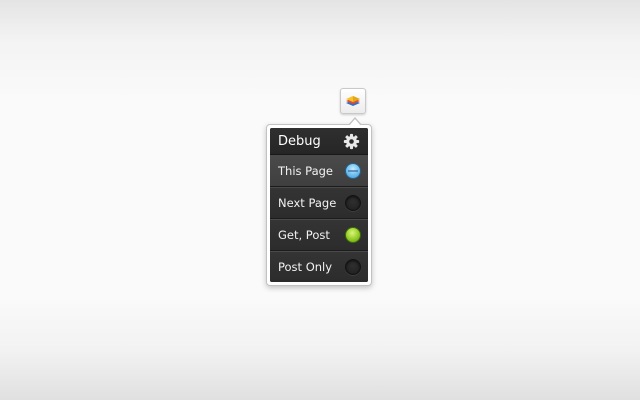  I want to click on stacked-layers-icon, so click(353, 101).